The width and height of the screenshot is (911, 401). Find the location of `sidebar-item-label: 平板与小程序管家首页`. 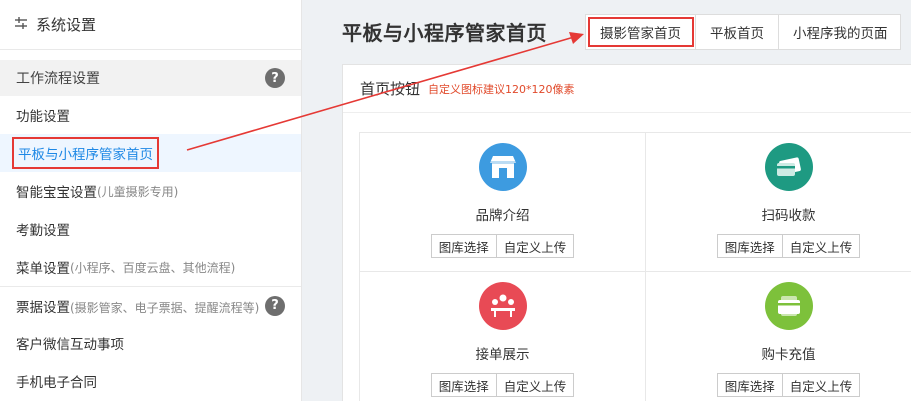

sidebar-item-label: 平板与小程序管家首页 is located at coordinates (85, 153).